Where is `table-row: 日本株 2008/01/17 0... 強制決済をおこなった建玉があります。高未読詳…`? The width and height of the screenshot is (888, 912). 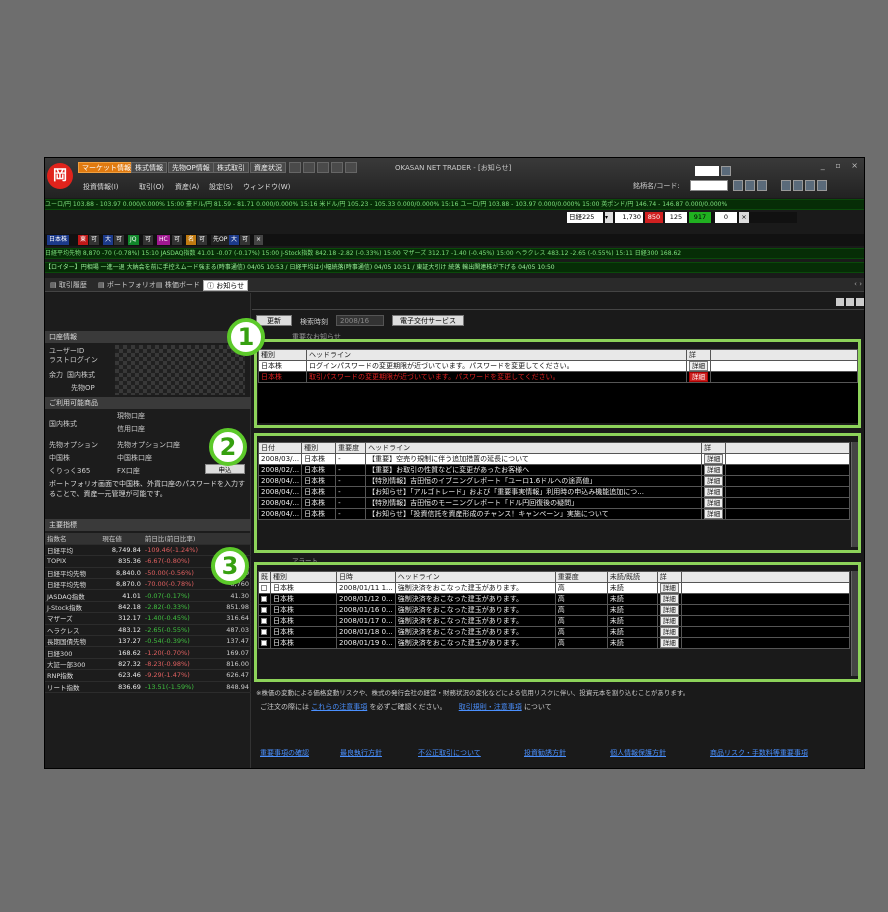
table-row: 日本株 2008/01/17 0... 強制決済をおこなった建玉があります。高未読詳… is located at coordinates (554, 621).